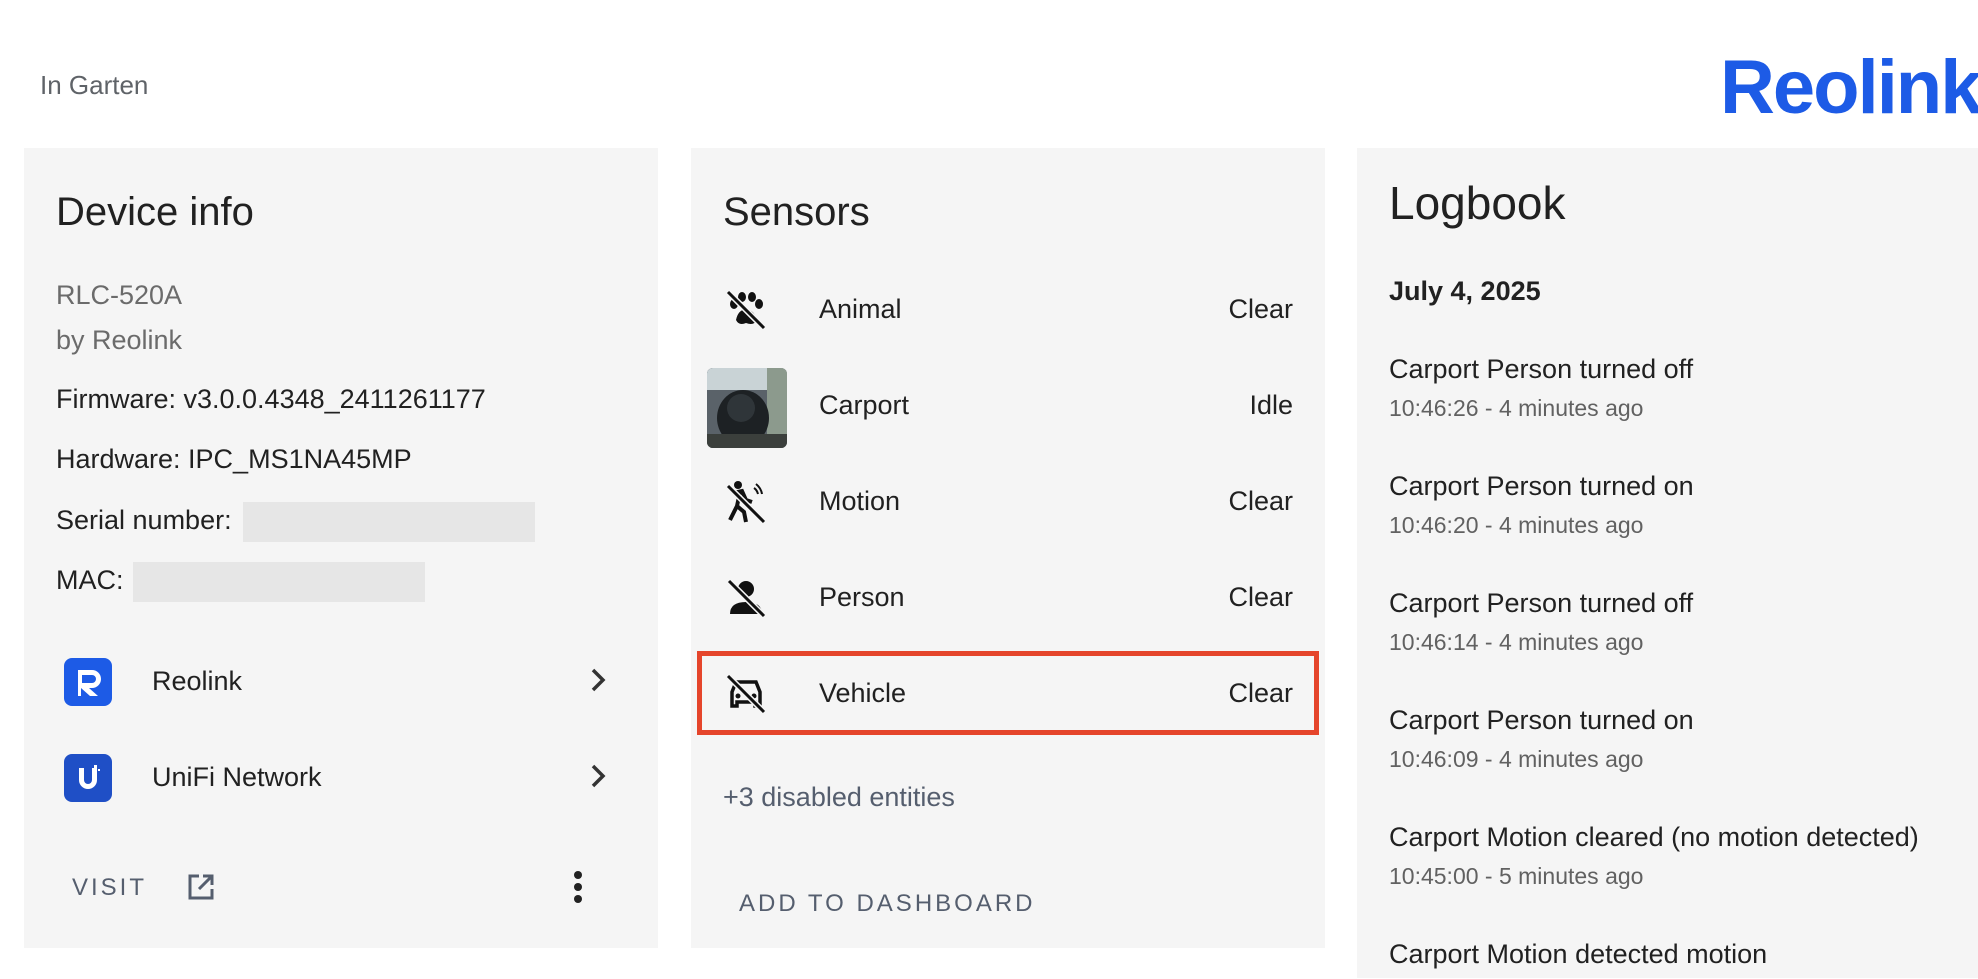 The height and width of the screenshot is (979, 1978). Describe the element at coordinates (201, 889) in the screenshot. I see `open-in-new-icon` at that location.